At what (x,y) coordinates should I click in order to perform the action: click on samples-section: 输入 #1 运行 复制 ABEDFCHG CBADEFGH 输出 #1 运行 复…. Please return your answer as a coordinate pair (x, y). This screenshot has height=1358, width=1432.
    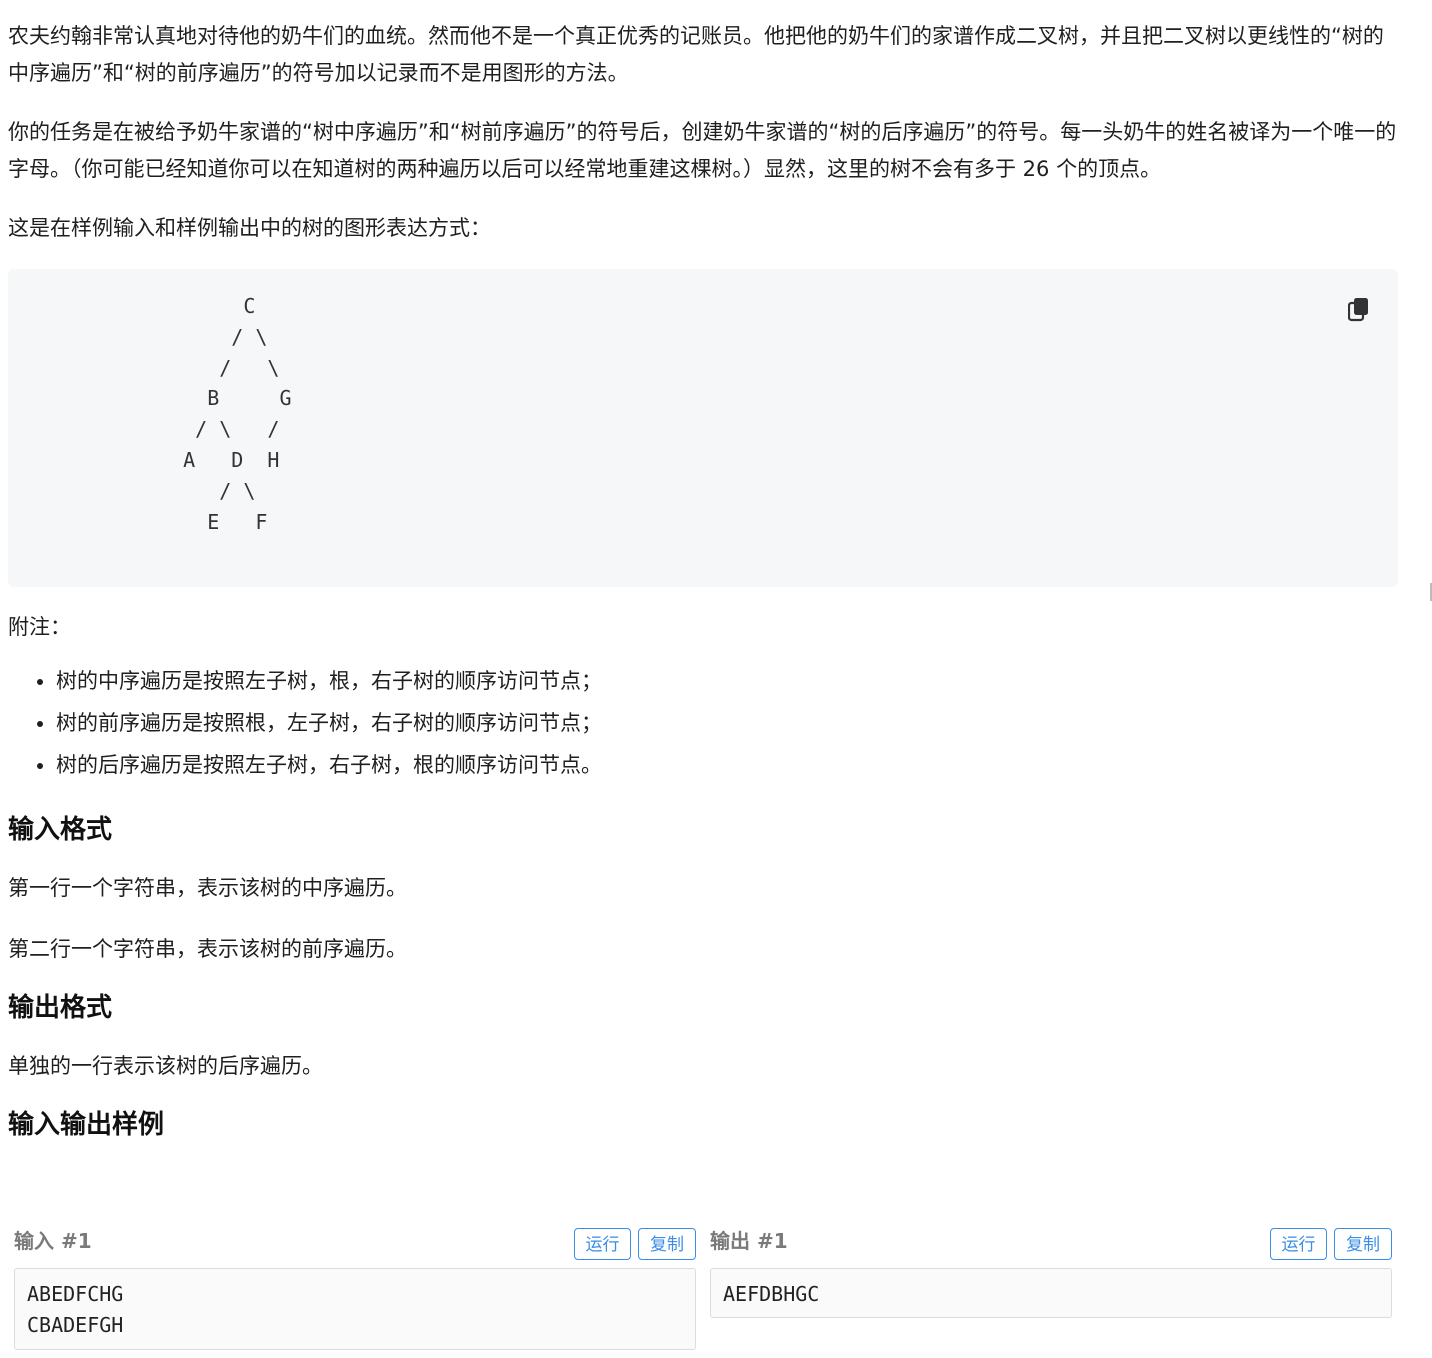
    Looking at the image, I should click on (703, 1289).